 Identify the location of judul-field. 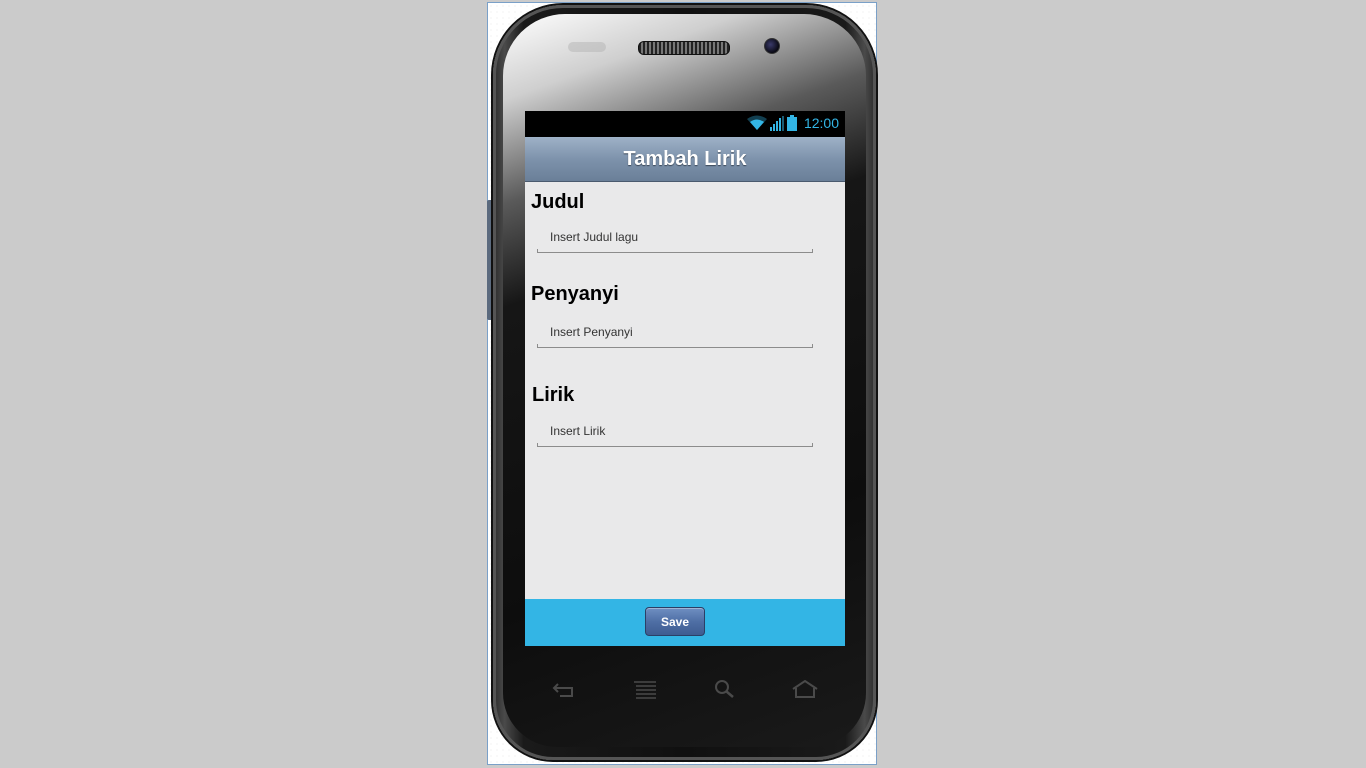
(675, 240).